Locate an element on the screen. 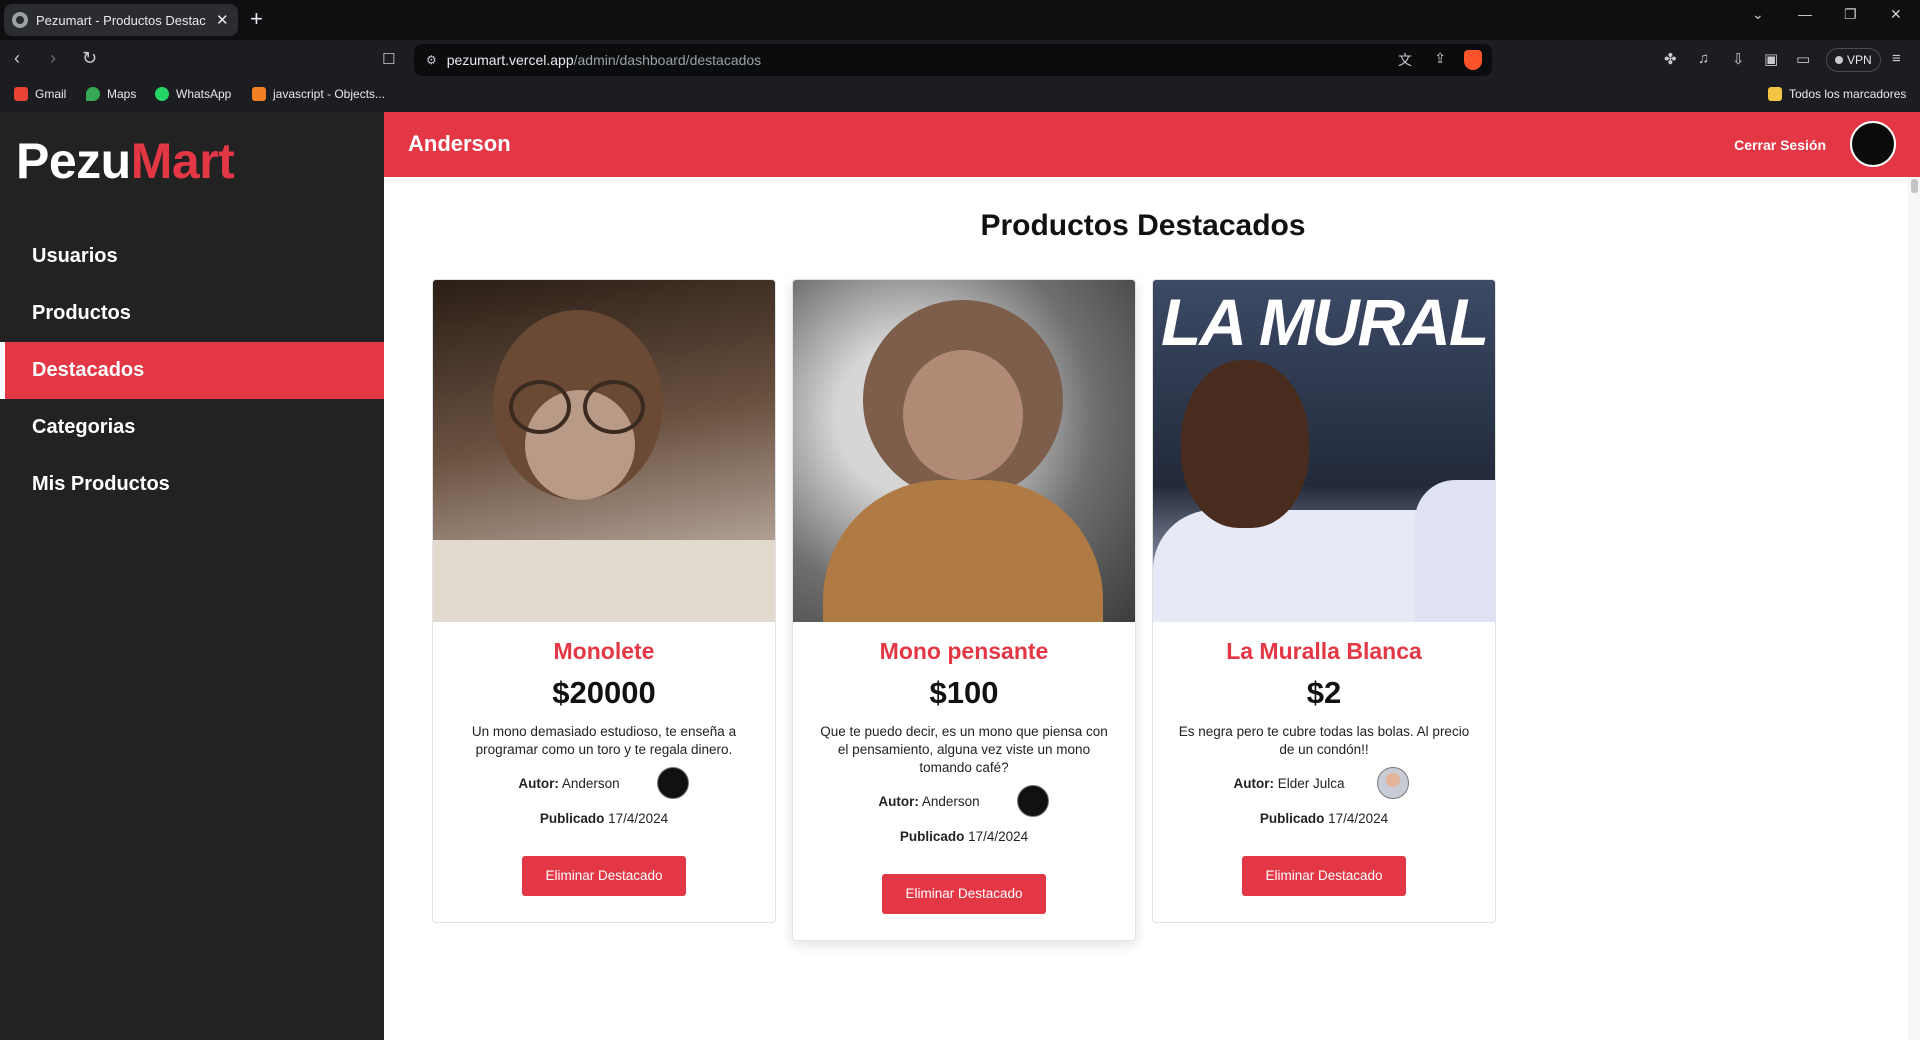  product-price: $20000 is located at coordinates (604, 692).